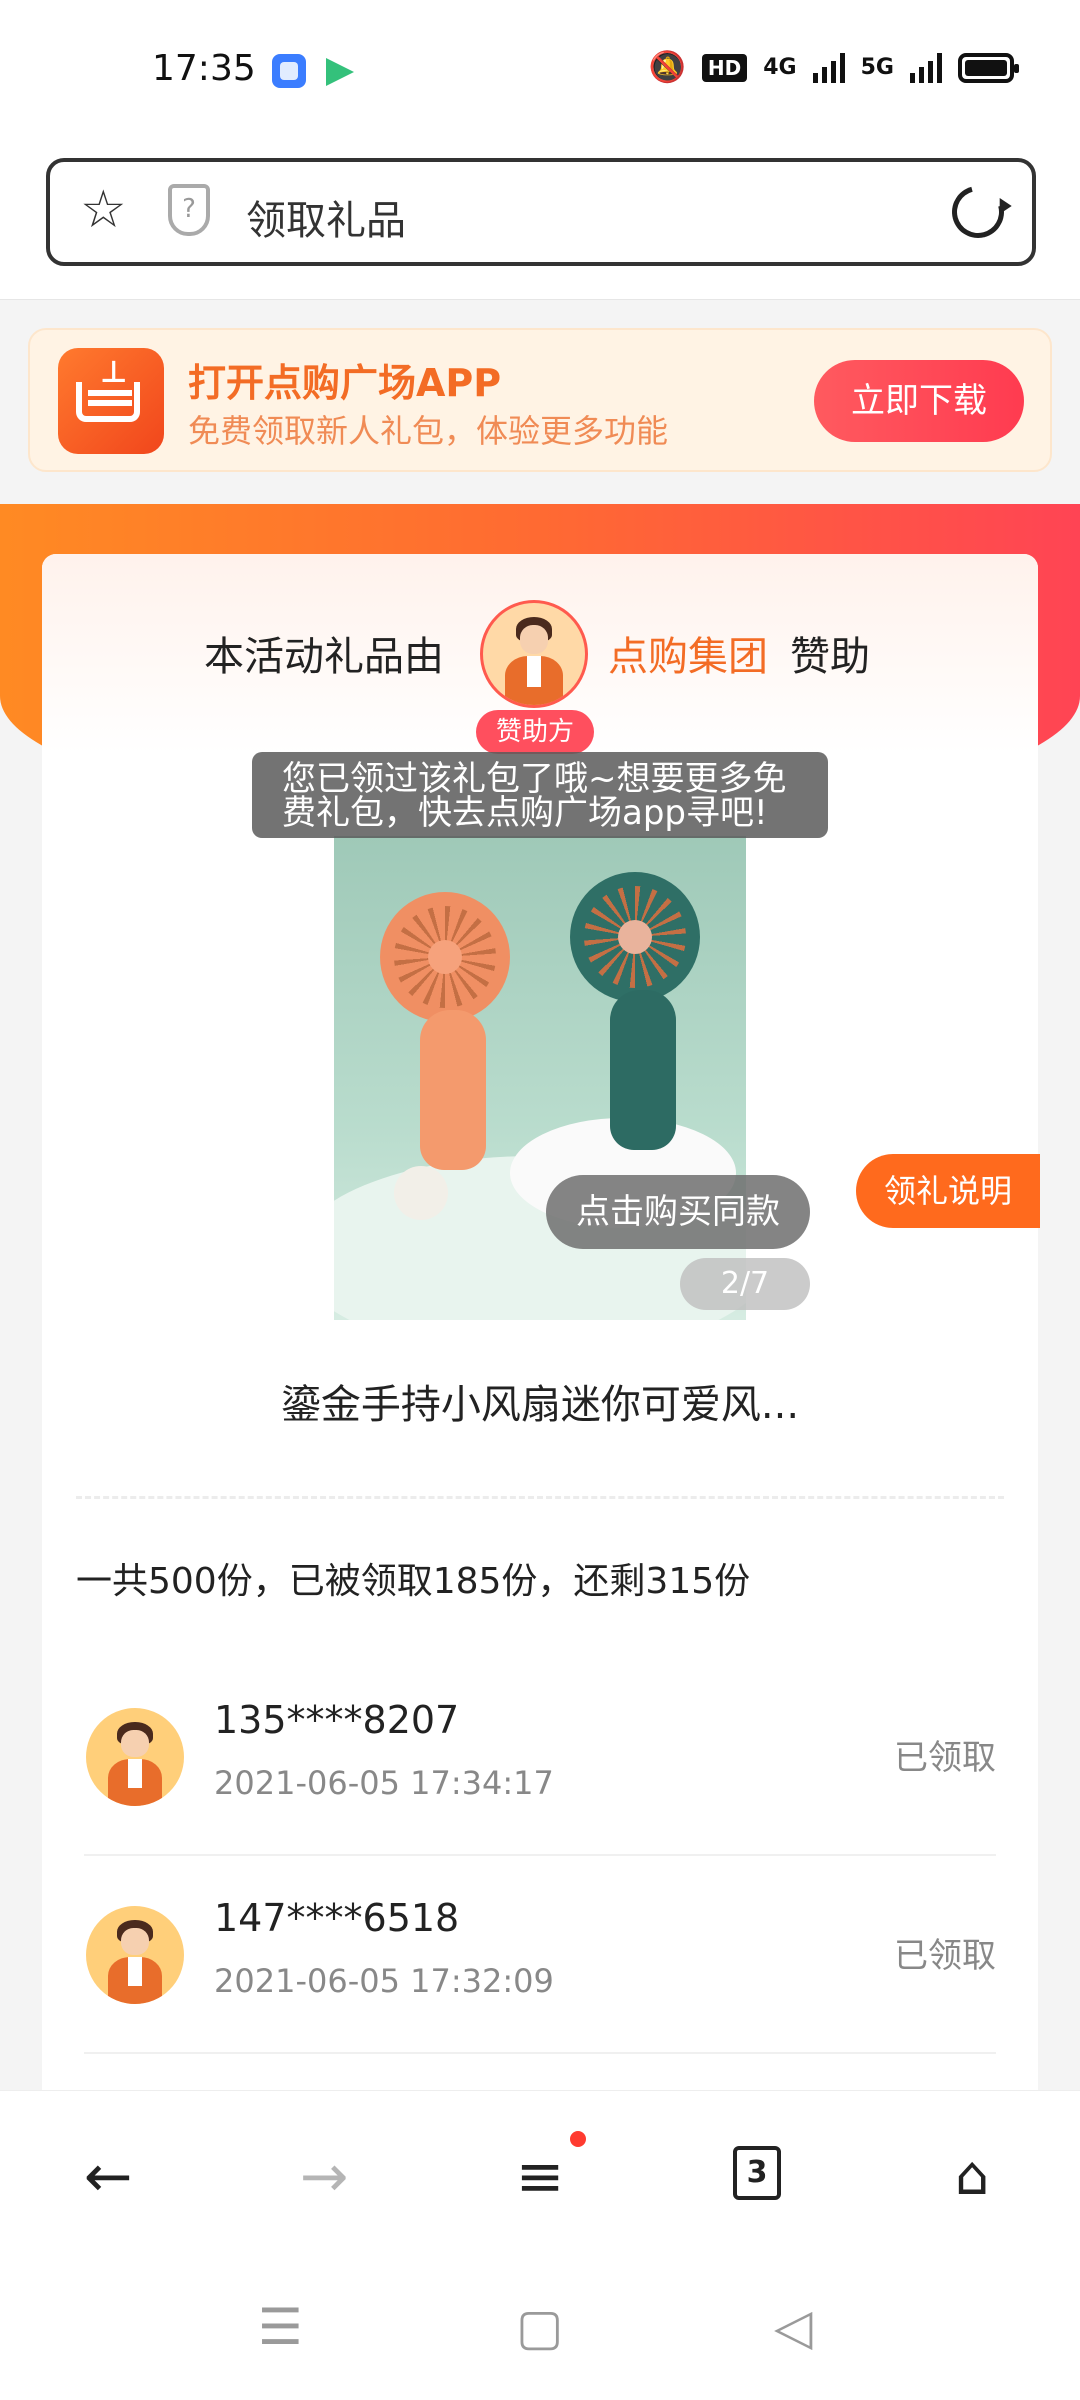  What do you see at coordinates (578, 2139) in the screenshot?
I see `notification-dot` at bounding box center [578, 2139].